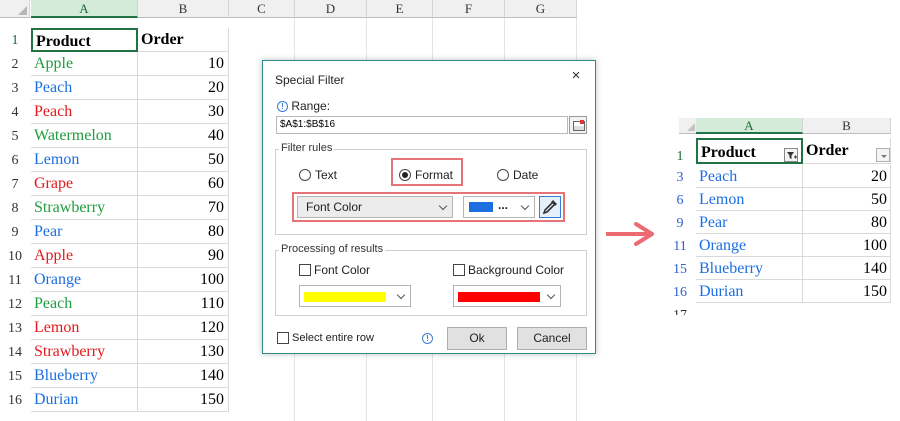  What do you see at coordinates (183, 40) in the screenshot?
I see `cell-b1-order-header: Order` at bounding box center [183, 40].